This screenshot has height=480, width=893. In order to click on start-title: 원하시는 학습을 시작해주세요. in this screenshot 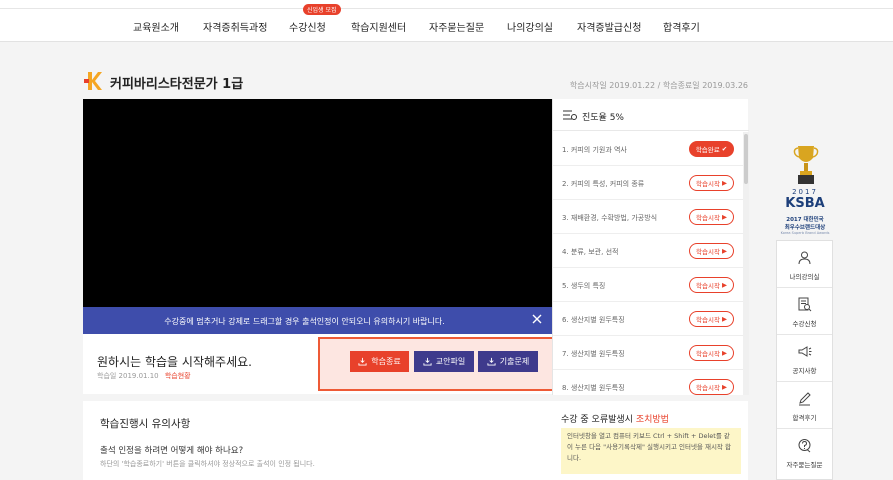, I will do `click(174, 362)`.